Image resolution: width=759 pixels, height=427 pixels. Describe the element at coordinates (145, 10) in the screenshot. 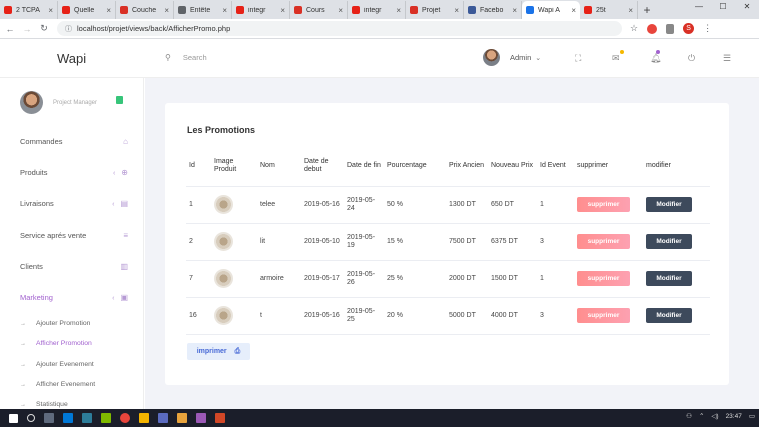

I see `browser-tab: Couche ×` at that location.